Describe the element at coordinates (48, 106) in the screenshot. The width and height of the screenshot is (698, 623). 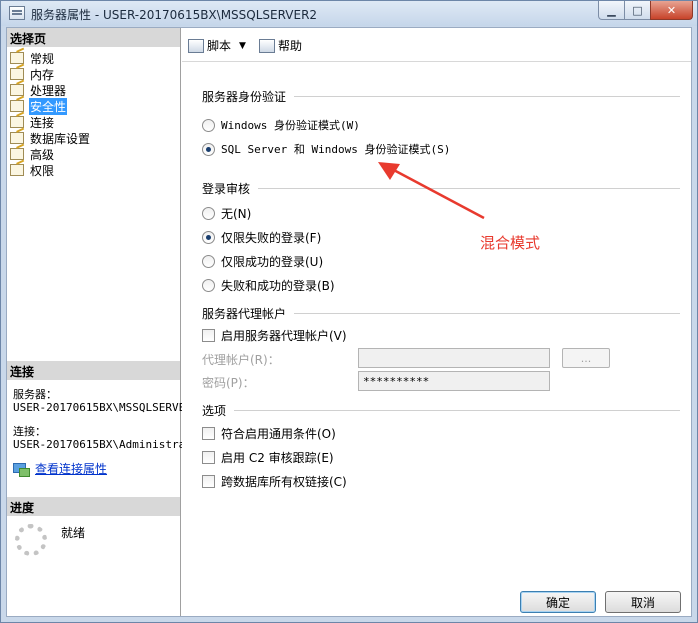
I see `page-item-label: 安全性` at that location.